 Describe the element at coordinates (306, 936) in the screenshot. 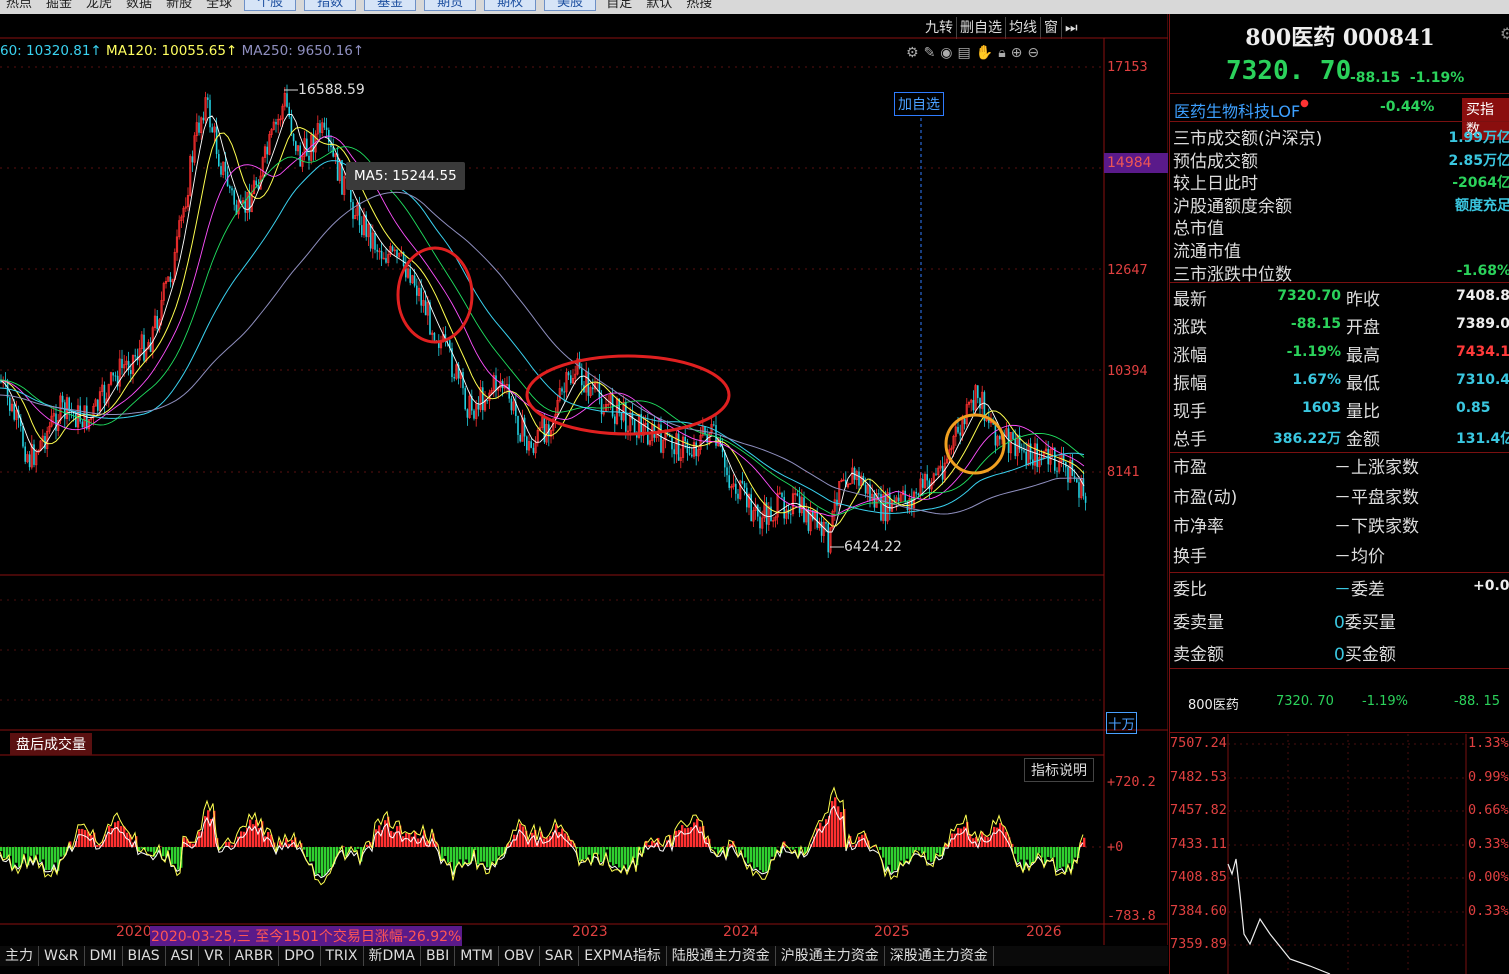

I see `interval-change-info: 2020-03-25,三 至今1501个交易日涨幅-26.92%` at that location.